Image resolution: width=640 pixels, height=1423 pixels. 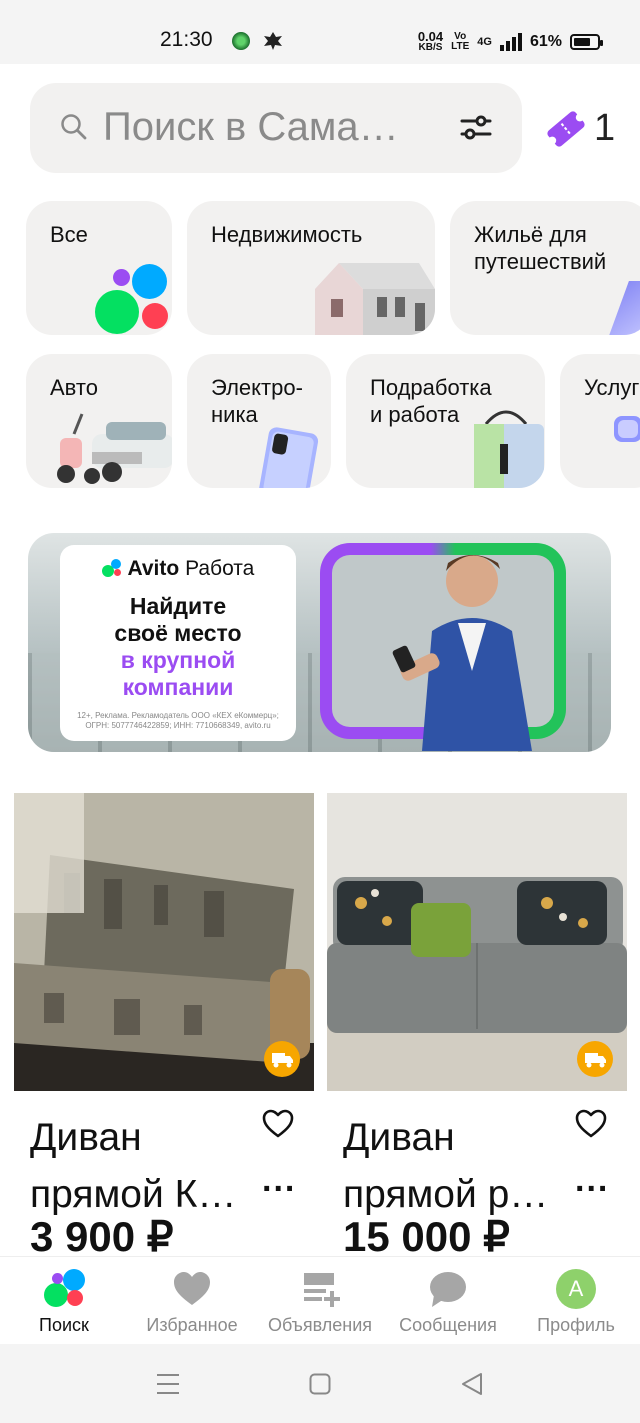 I want to click on status-indicators: 0.04 KB/S Vo LTE 4G 61%, so click(x=510, y=41).